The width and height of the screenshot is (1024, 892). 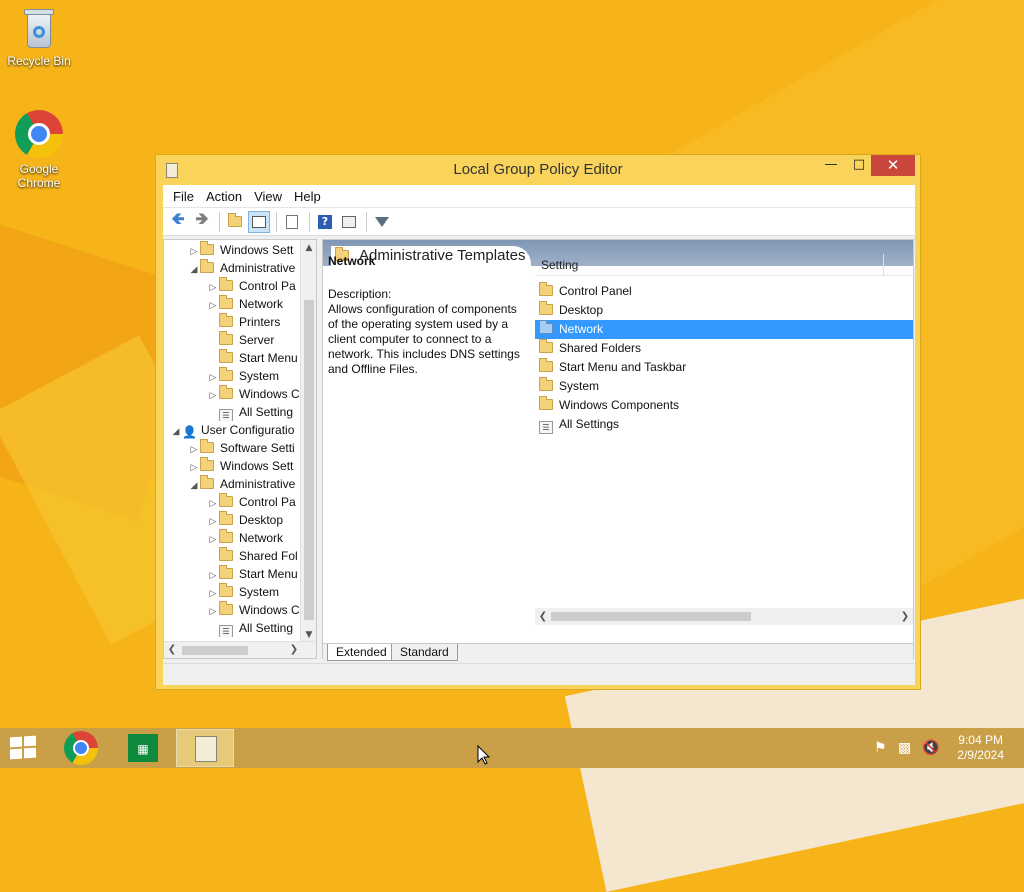 I want to click on list-item: Start Menu and Taskbar, so click(x=724, y=367).